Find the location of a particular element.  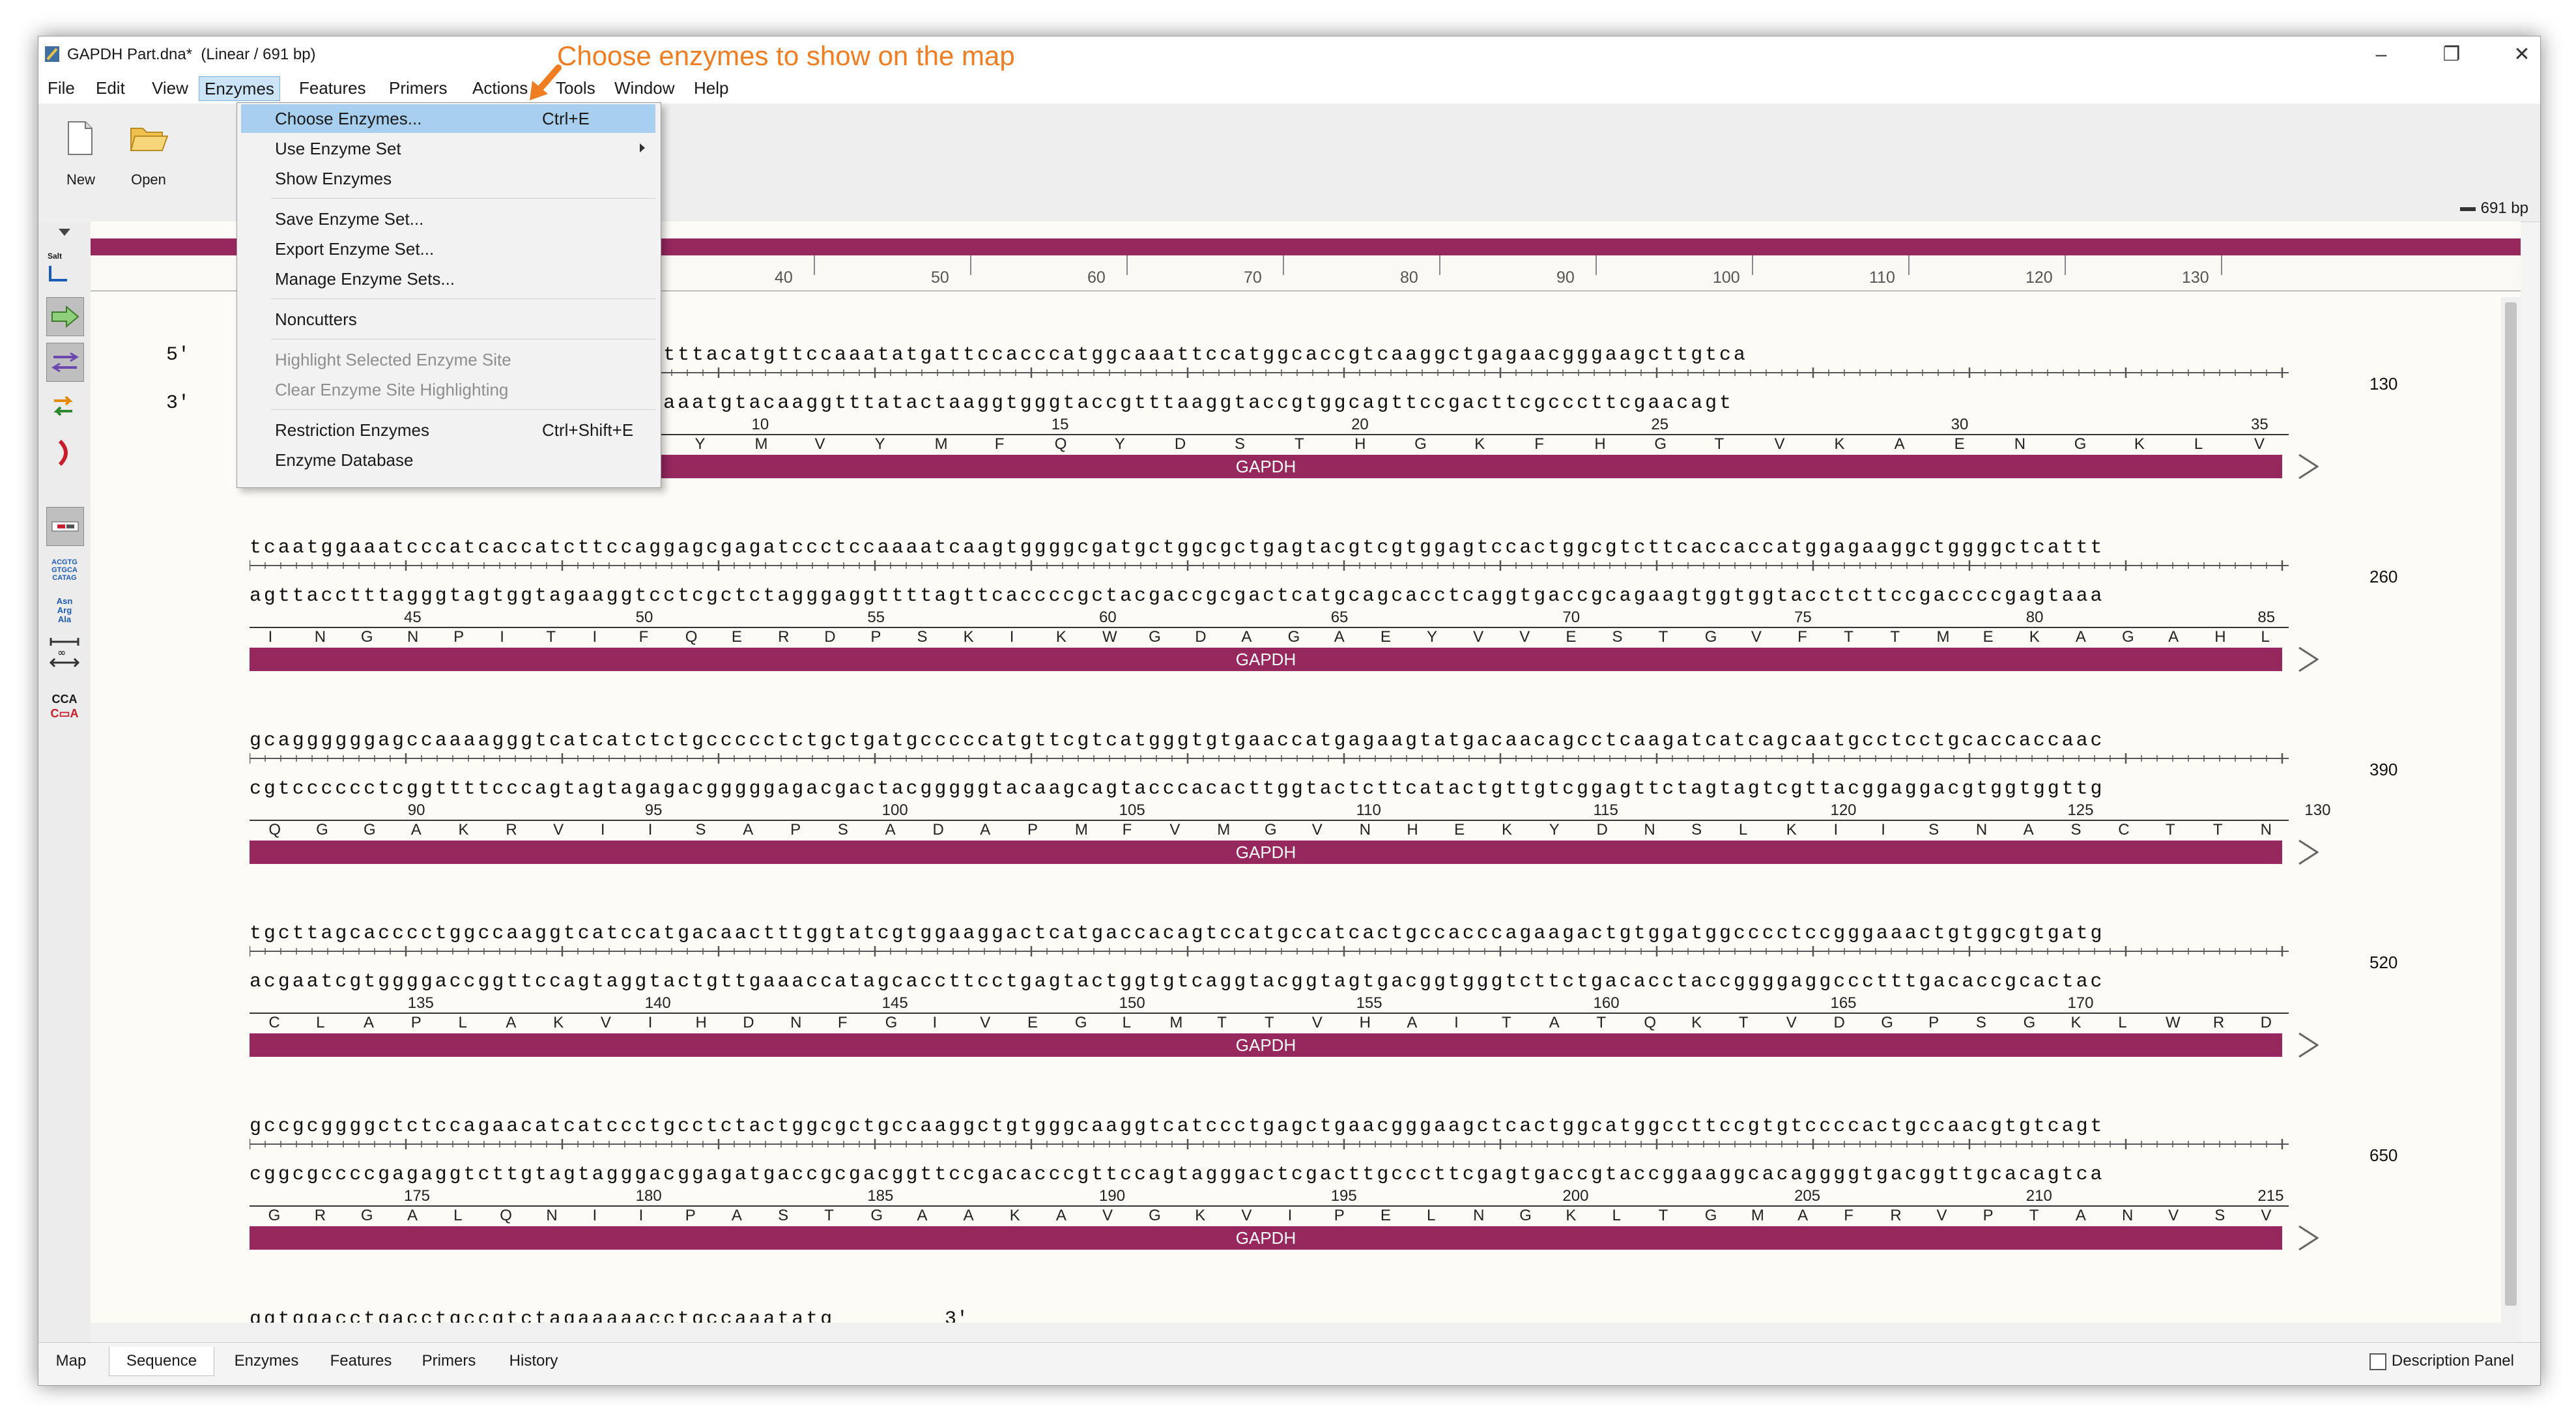

backbone-ticks is located at coordinates (1266, 1144).